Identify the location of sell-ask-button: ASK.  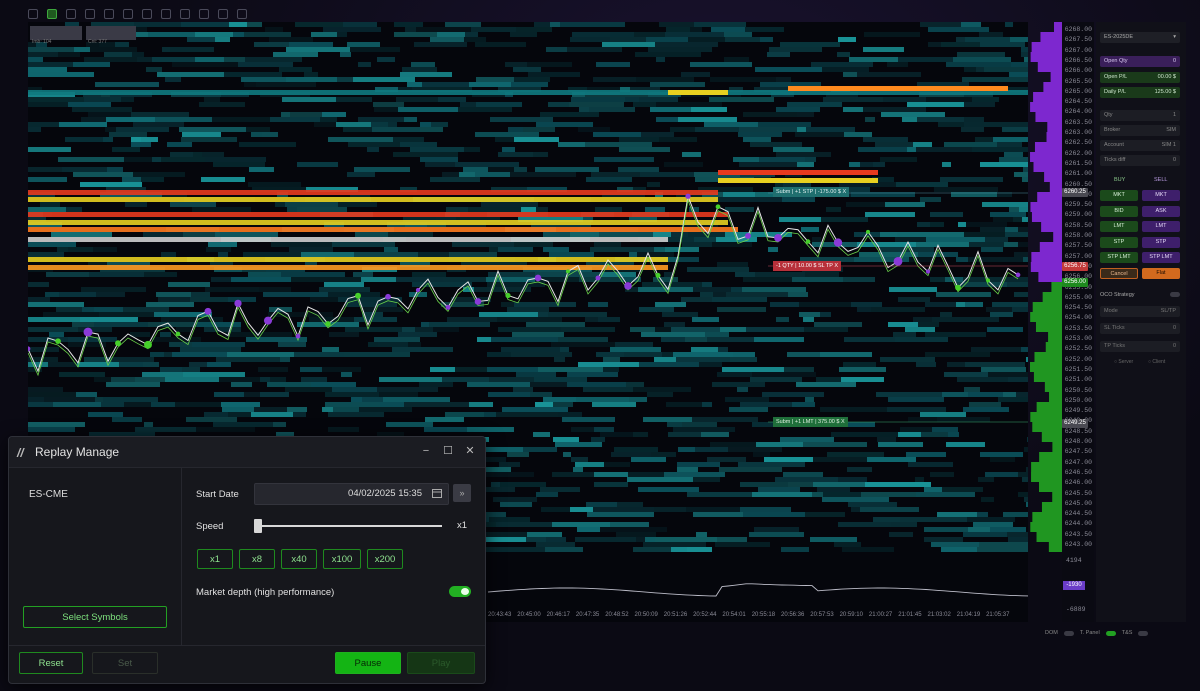
(1161, 211).